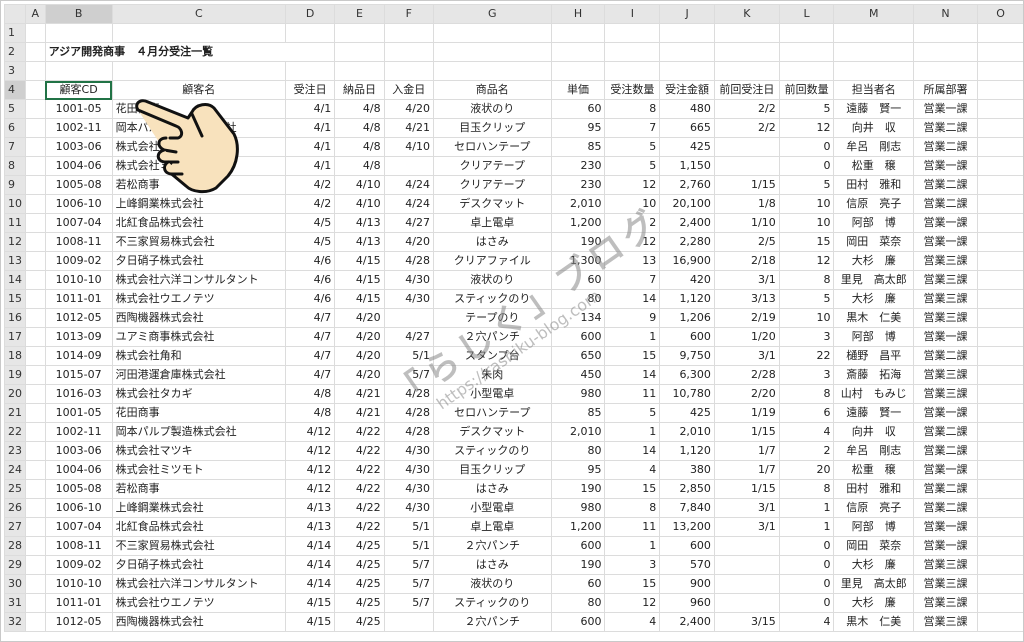  What do you see at coordinates (687, 489) in the screenshot?
I see `data-cell: 2,850` at bounding box center [687, 489].